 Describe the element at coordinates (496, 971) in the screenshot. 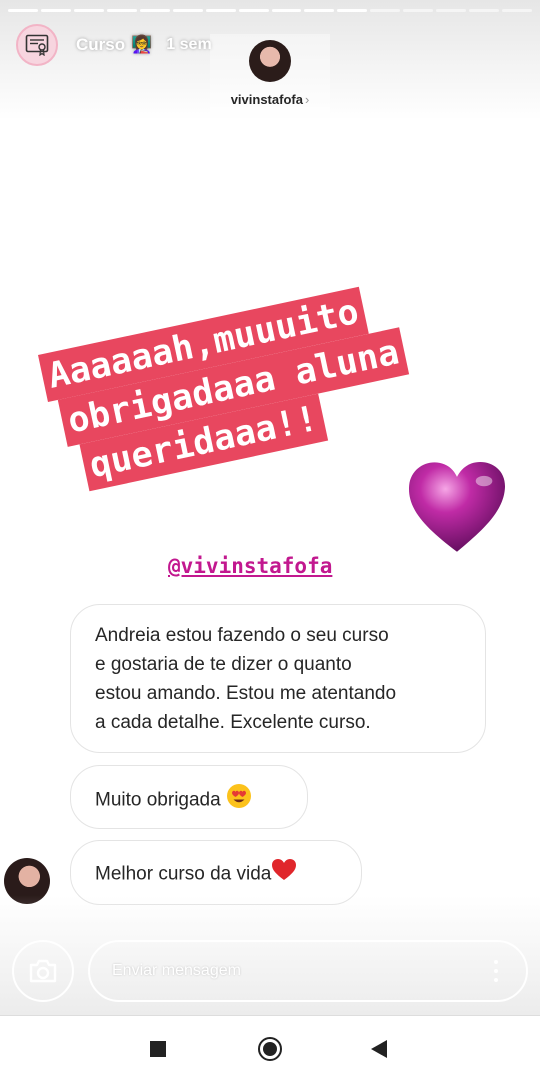

I see `more-vertical-icon` at that location.